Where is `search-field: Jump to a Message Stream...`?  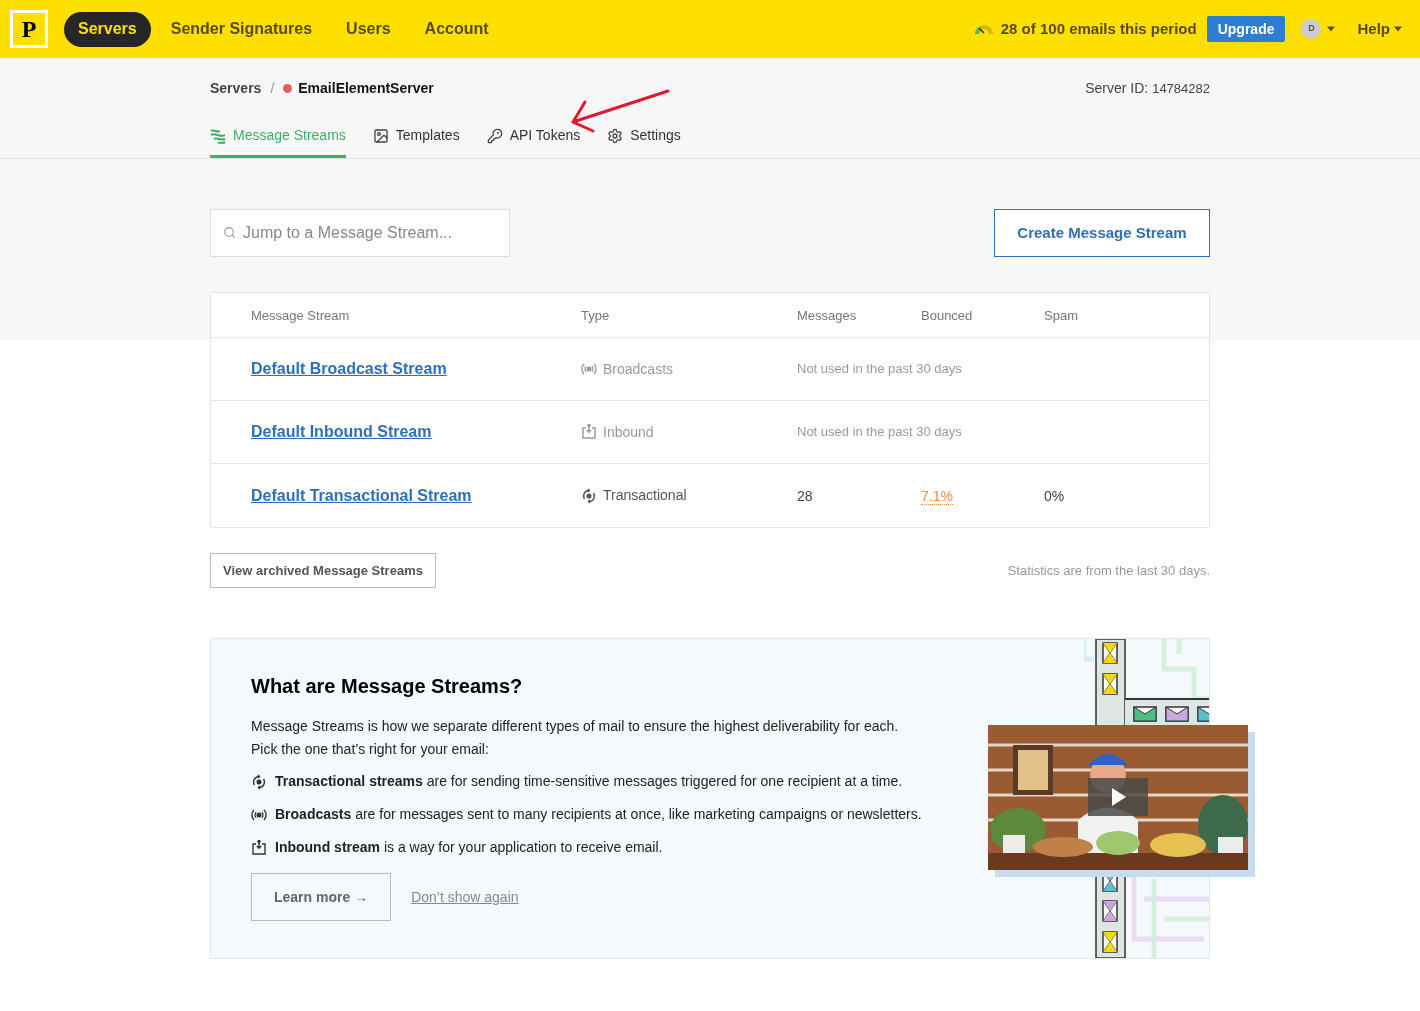 search-field: Jump to a Message Stream... is located at coordinates (360, 233).